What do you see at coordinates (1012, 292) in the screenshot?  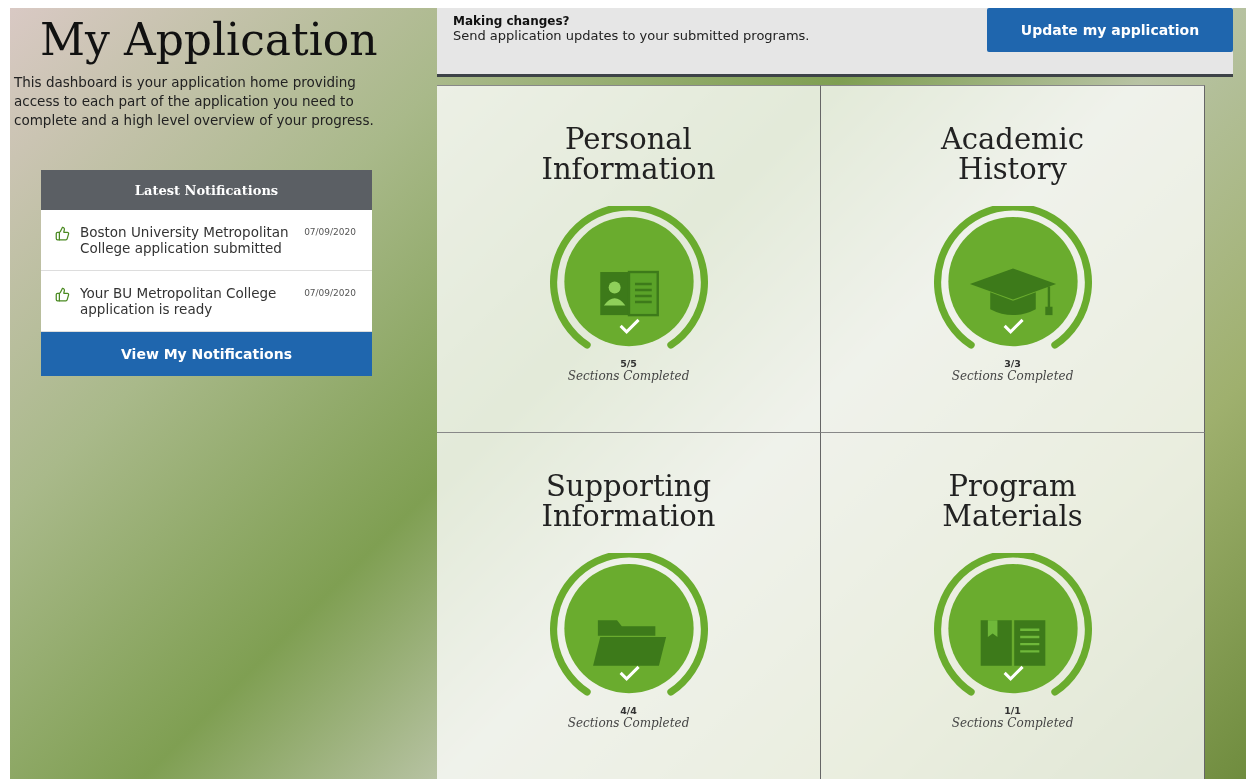 I see `graduation-cap-icon` at bounding box center [1012, 292].